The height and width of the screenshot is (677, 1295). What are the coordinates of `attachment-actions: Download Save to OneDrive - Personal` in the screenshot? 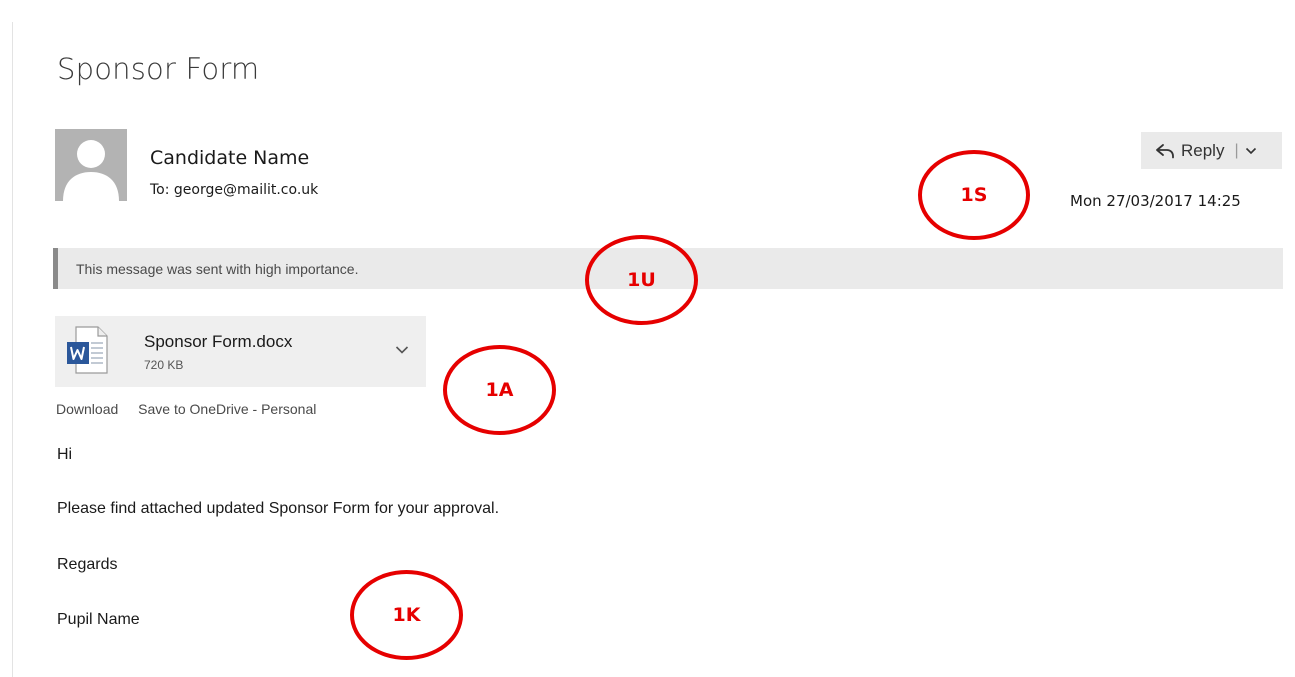 It's located at (186, 409).